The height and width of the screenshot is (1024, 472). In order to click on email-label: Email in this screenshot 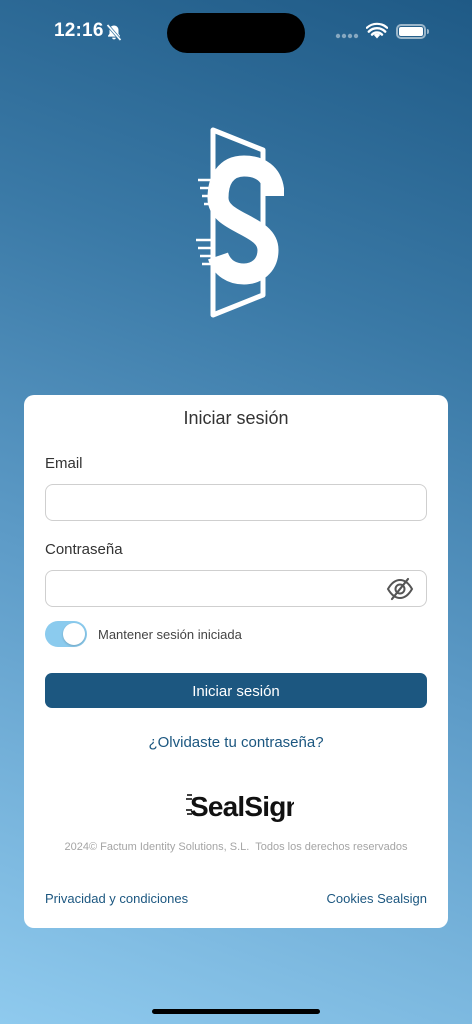, I will do `click(64, 463)`.